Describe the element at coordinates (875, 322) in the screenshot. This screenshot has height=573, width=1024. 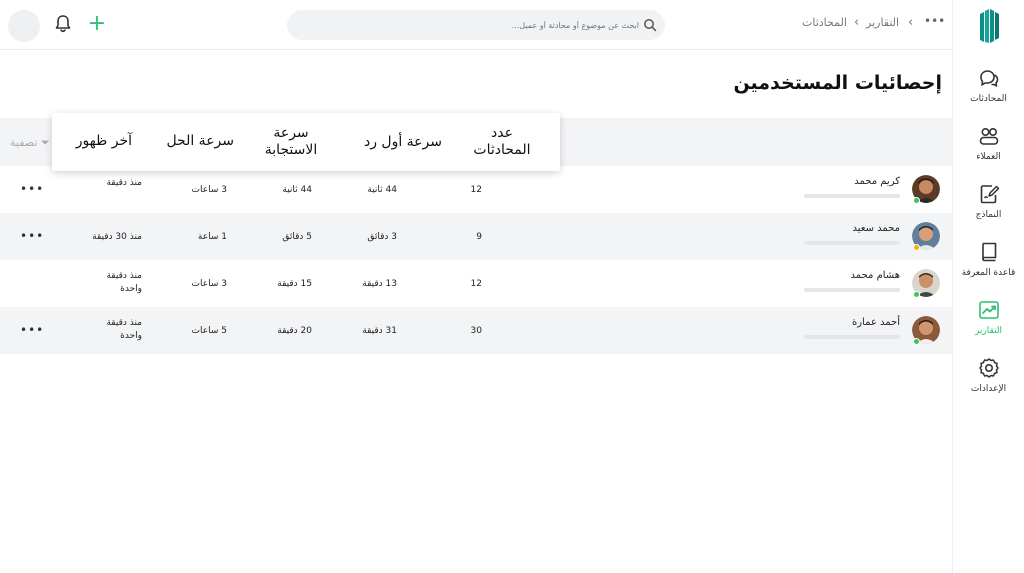
I see `user-name: أحمد عمارة` at that location.